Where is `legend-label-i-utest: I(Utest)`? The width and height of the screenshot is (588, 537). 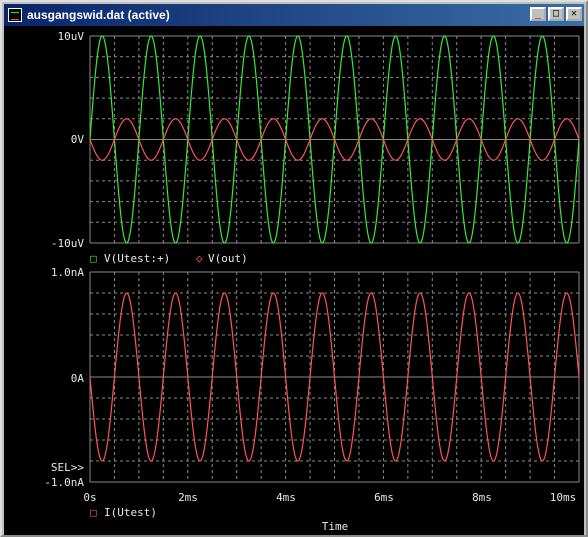
legend-label-i-utest: I(Utest) is located at coordinates (130, 512).